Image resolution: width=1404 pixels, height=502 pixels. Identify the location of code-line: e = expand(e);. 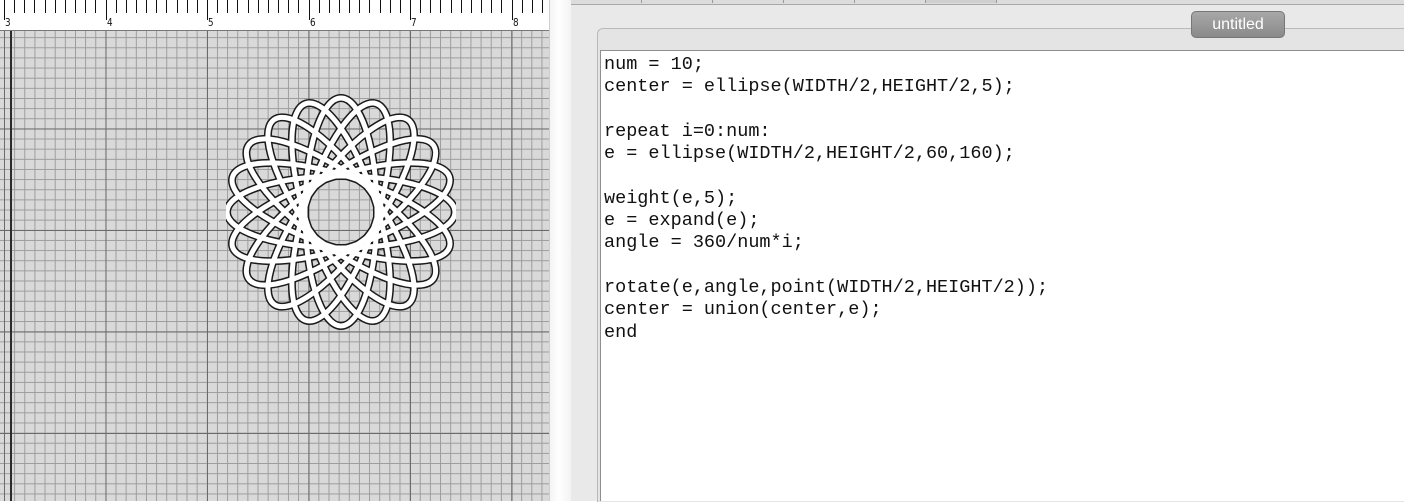
(682, 221).